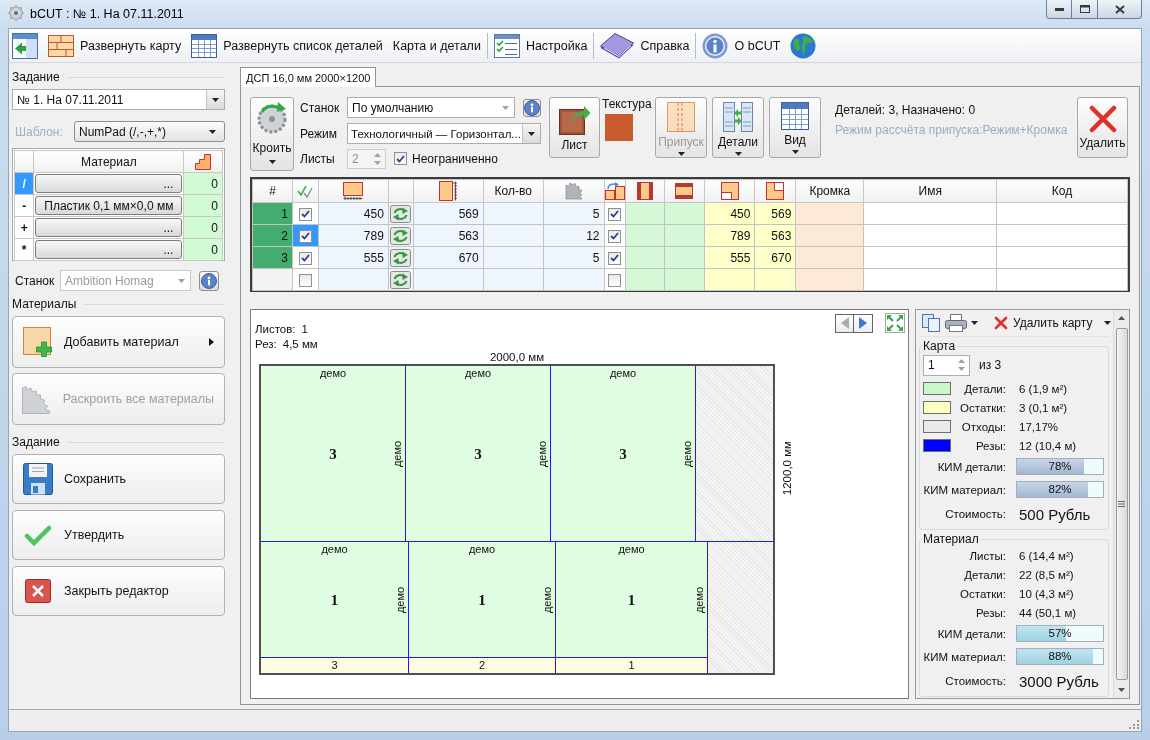  What do you see at coordinates (803, 45) in the screenshot?
I see `globe-icon` at bounding box center [803, 45].